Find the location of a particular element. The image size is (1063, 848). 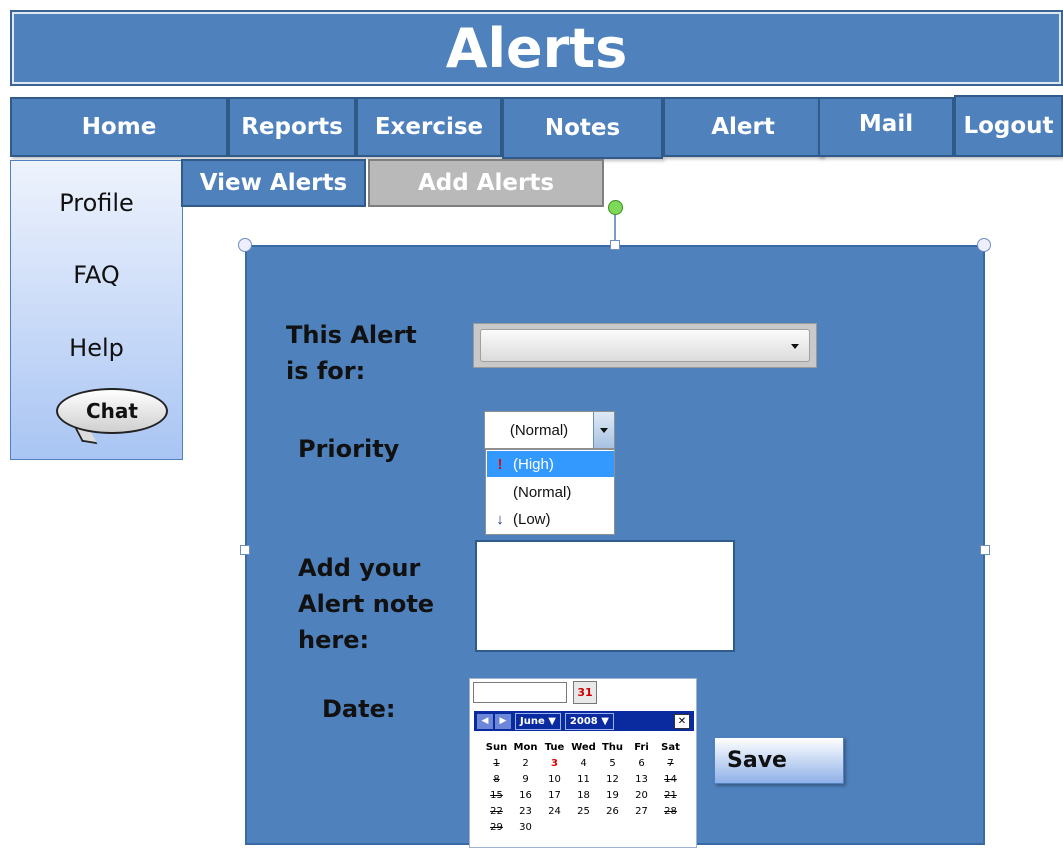

calendar-day: 24 is located at coordinates (554, 811).